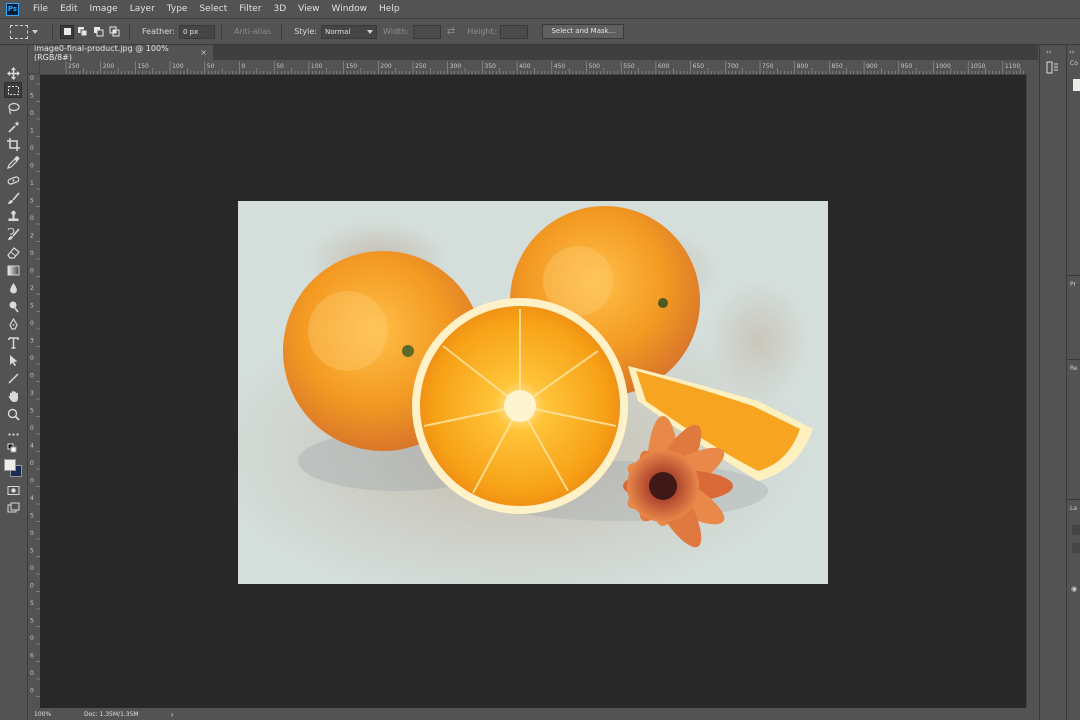  Describe the element at coordinates (142, 9) in the screenshot. I see `menu-layer: Layer` at that location.